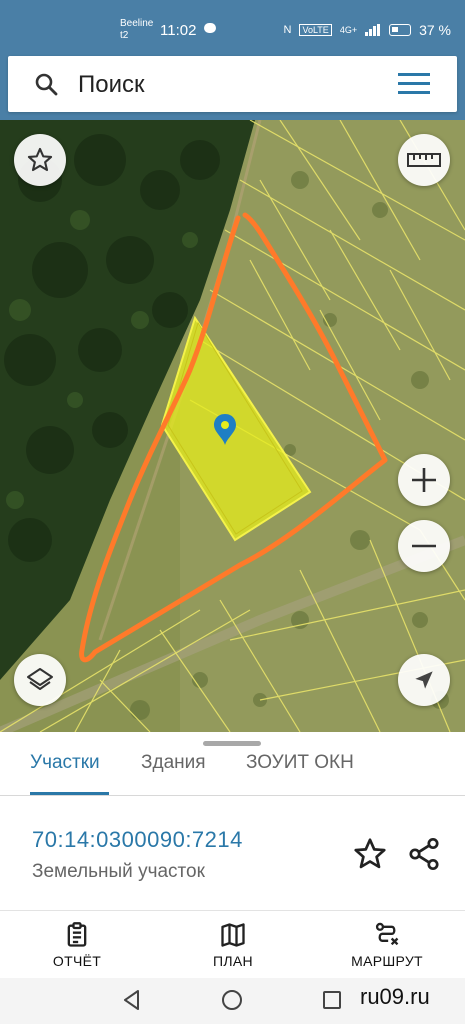 This screenshot has width=465, height=1024. Describe the element at coordinates (132, 1000) in the screenshot. I see `back-icon` at that location.